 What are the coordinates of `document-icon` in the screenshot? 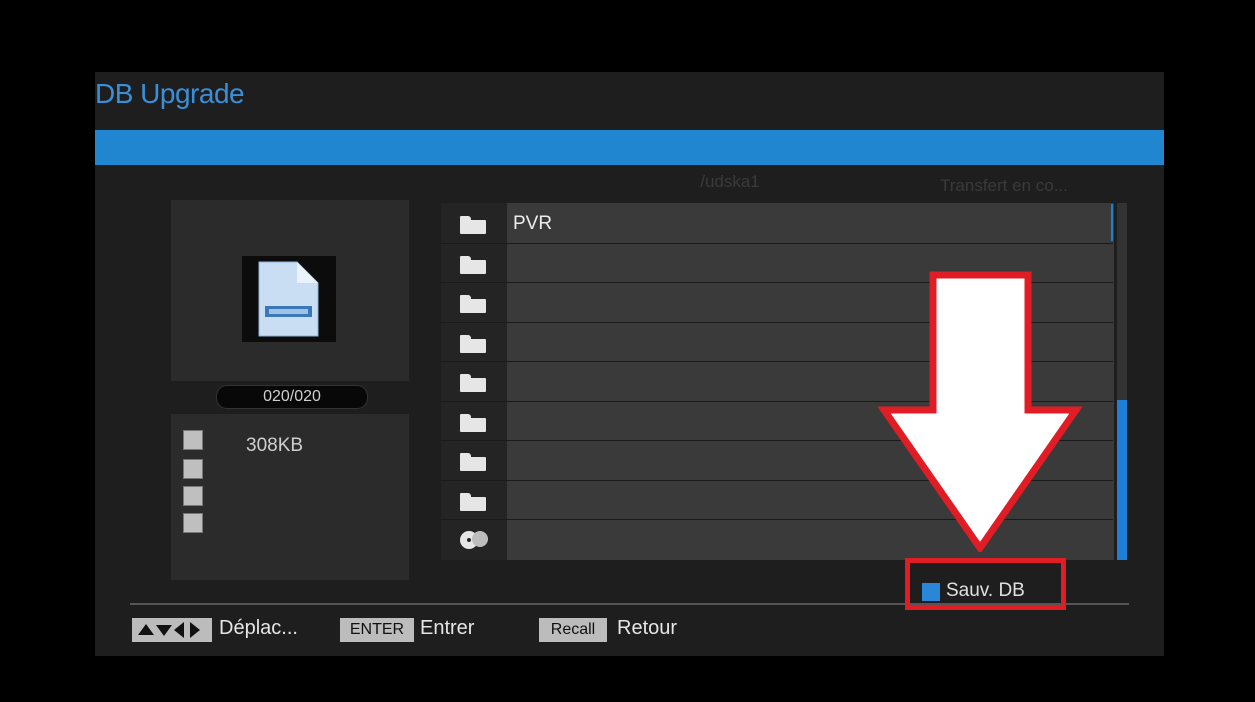 It's located at (289, 299).